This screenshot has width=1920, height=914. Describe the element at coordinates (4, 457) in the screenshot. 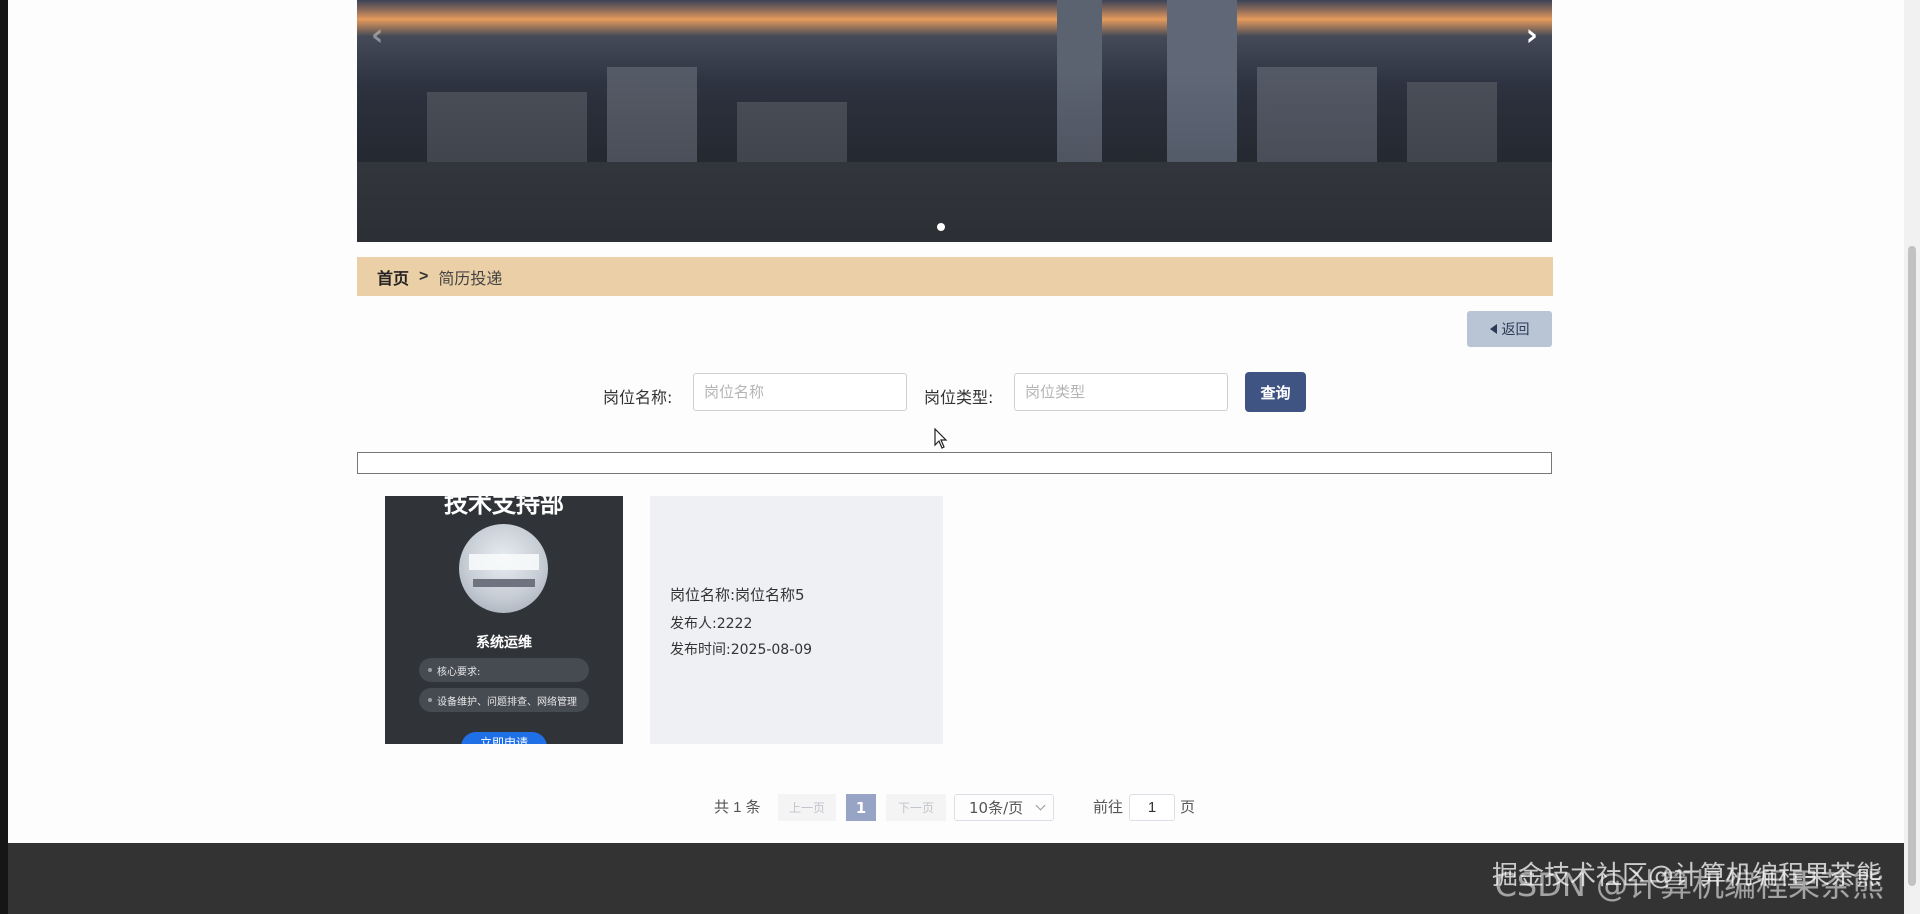

I see `left-edge` at that location.